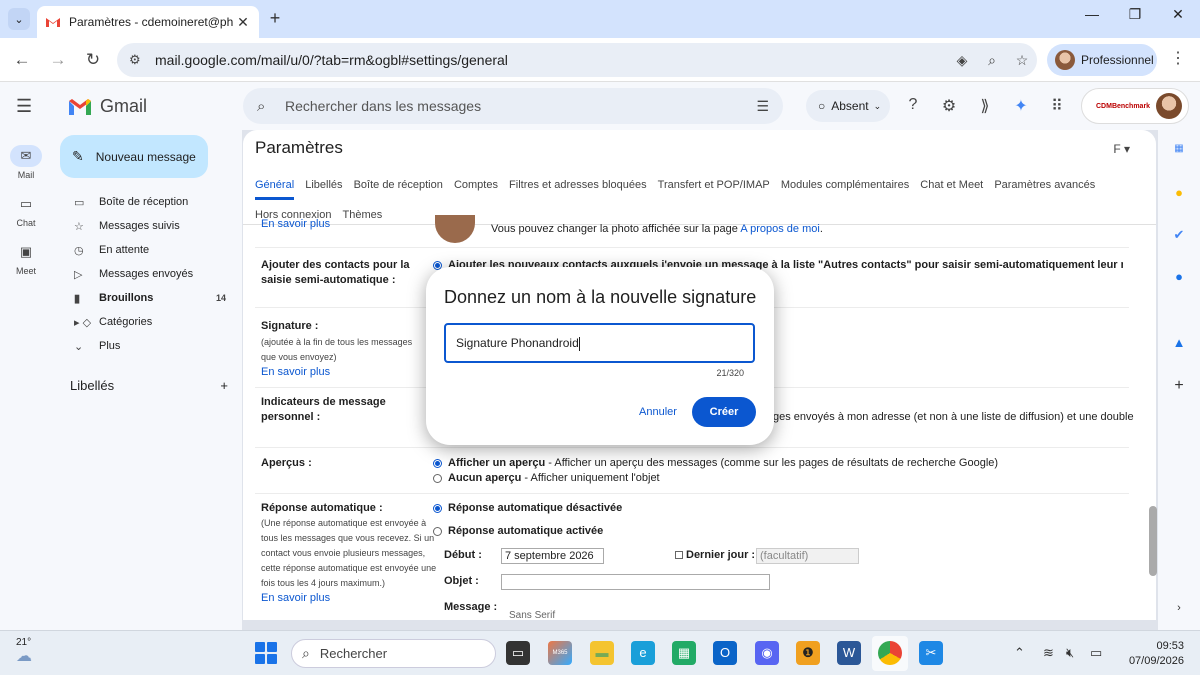 This screenshot has height=675, width=1200. Describe the element at coordinates (848, 106) in the screenshot. I see `status-dropdown: ○ Absent ⌄` at that location.